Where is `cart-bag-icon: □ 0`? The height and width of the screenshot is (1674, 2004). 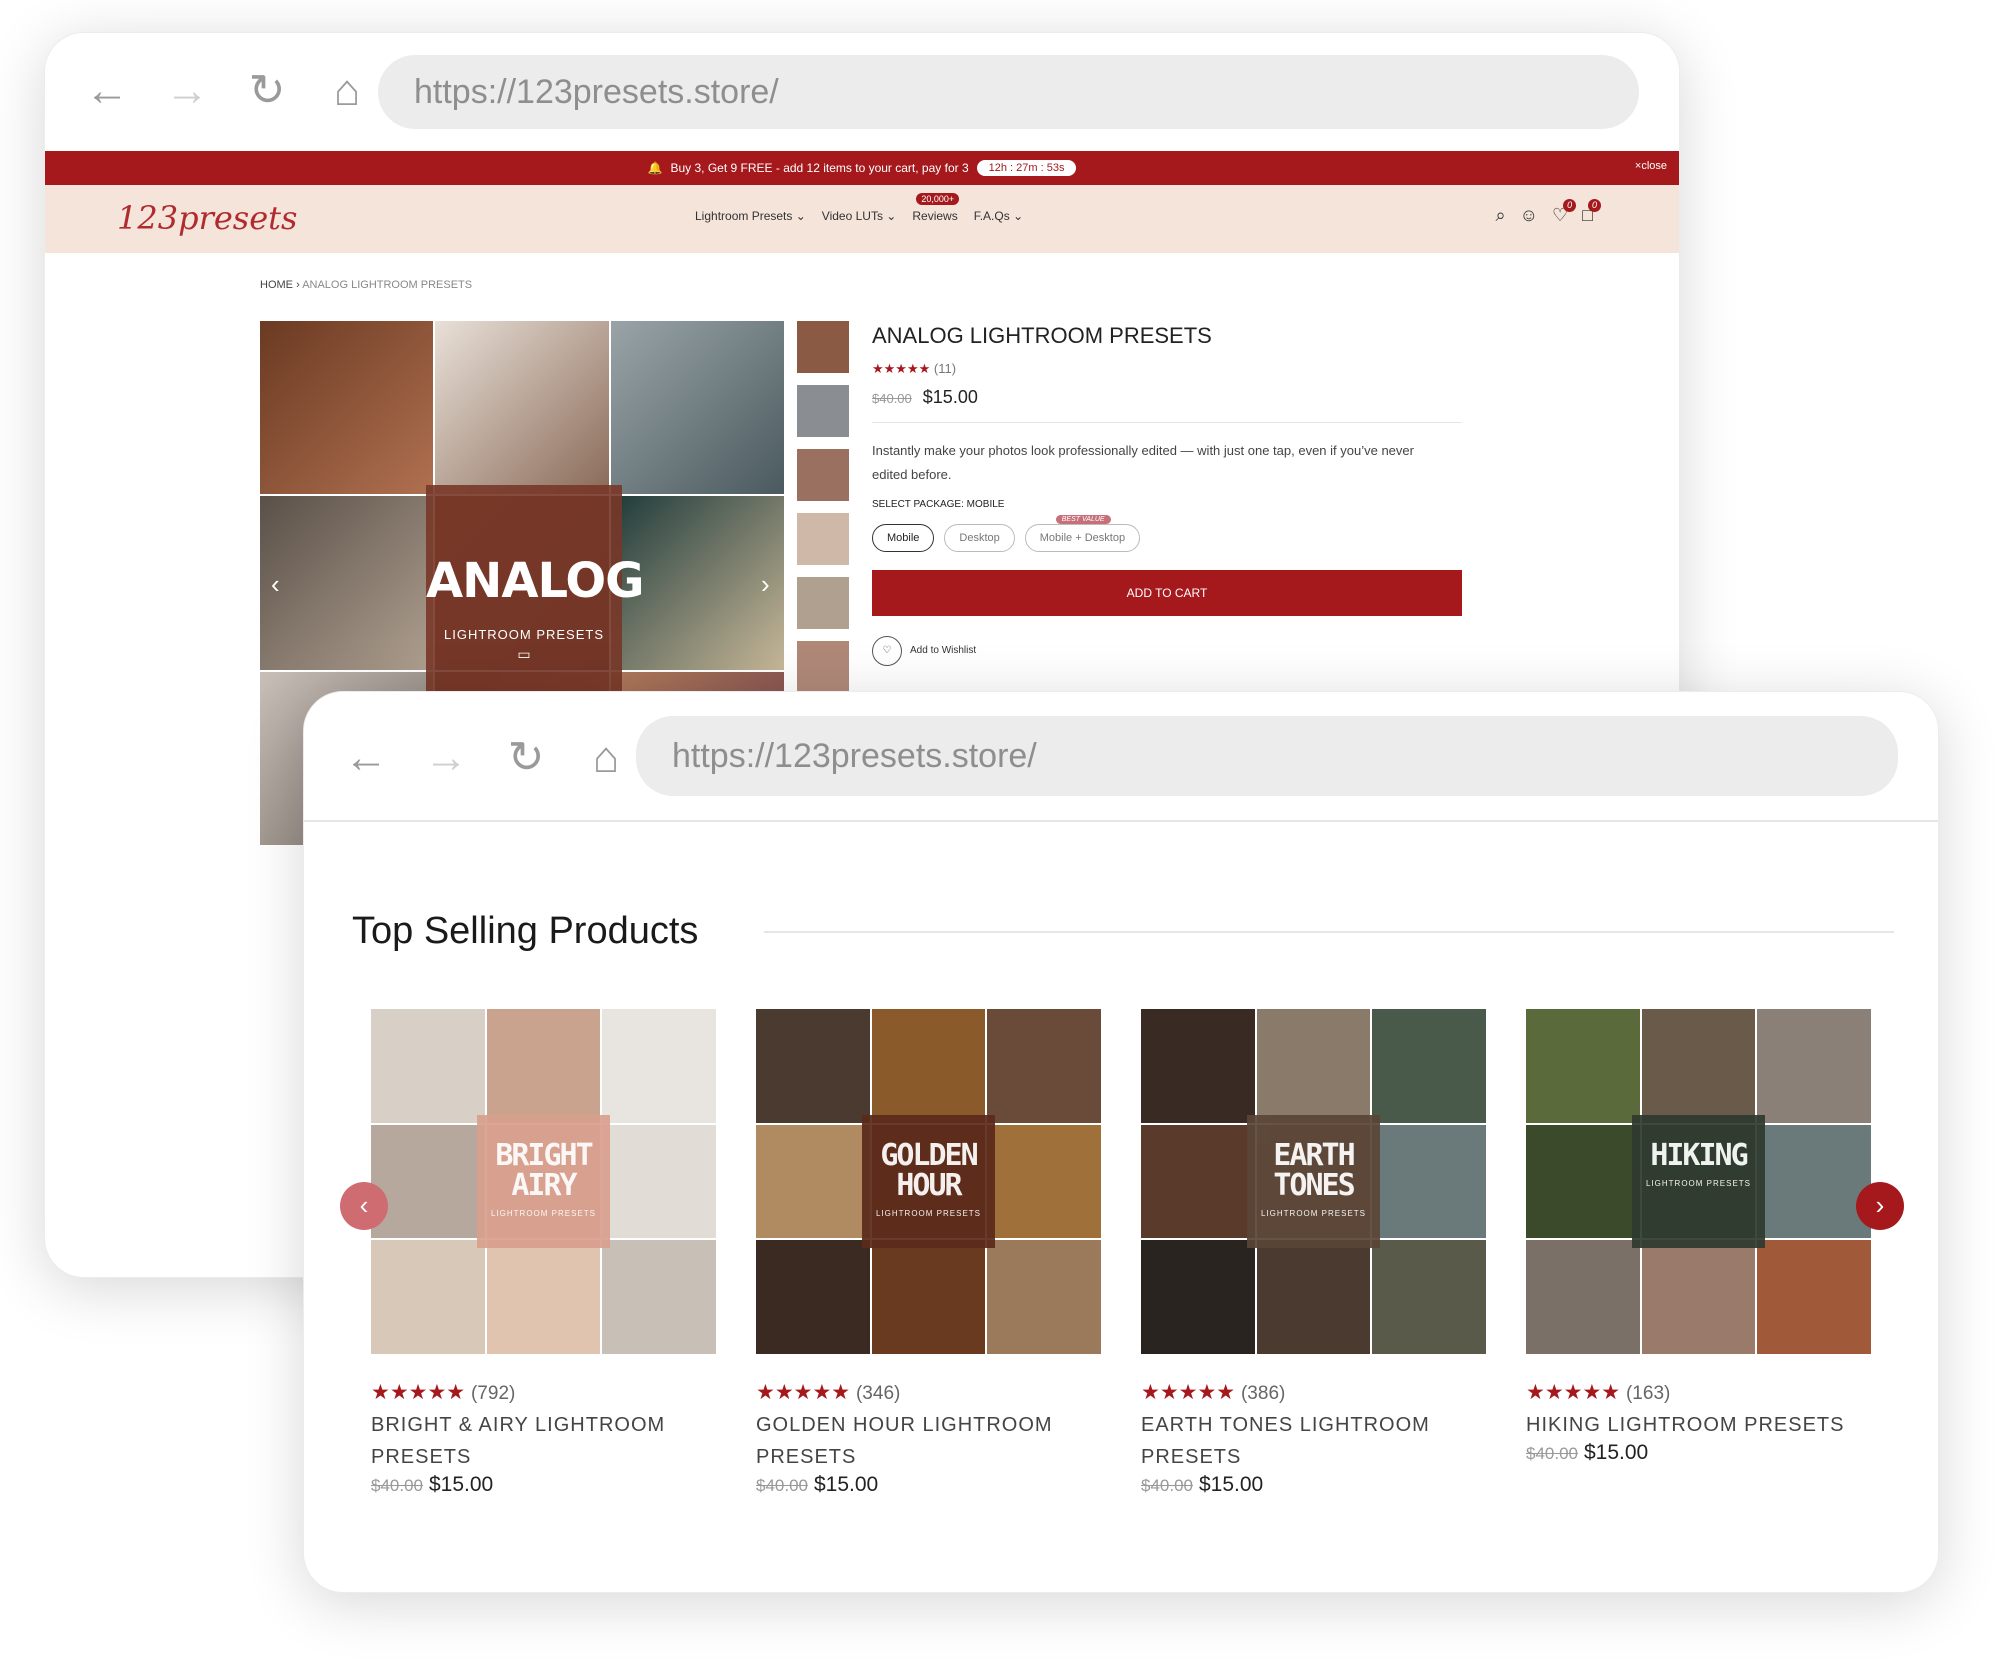
cart-bag-icon: □ 0 is located at coordinates (1591, 212).